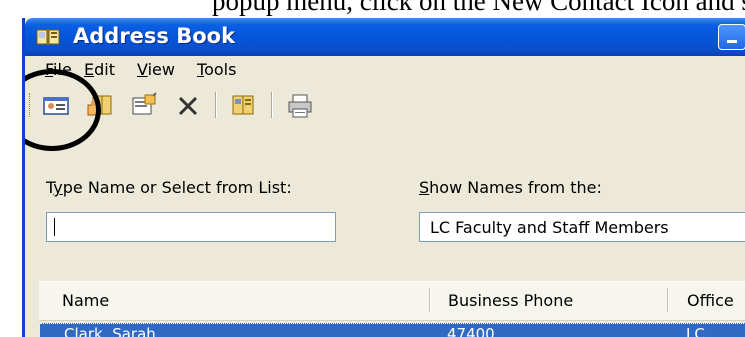 This screenshot has width=745, height=337. What do you see at coordinates (392, 301) in the screenshot?
I see `list-header: Name Business Phone Office` at bounding box center [392, 301].